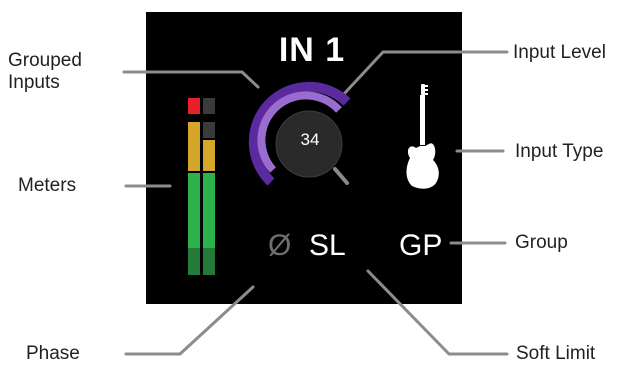  I want to click on phase-icon: Ø, so click(280, 245).